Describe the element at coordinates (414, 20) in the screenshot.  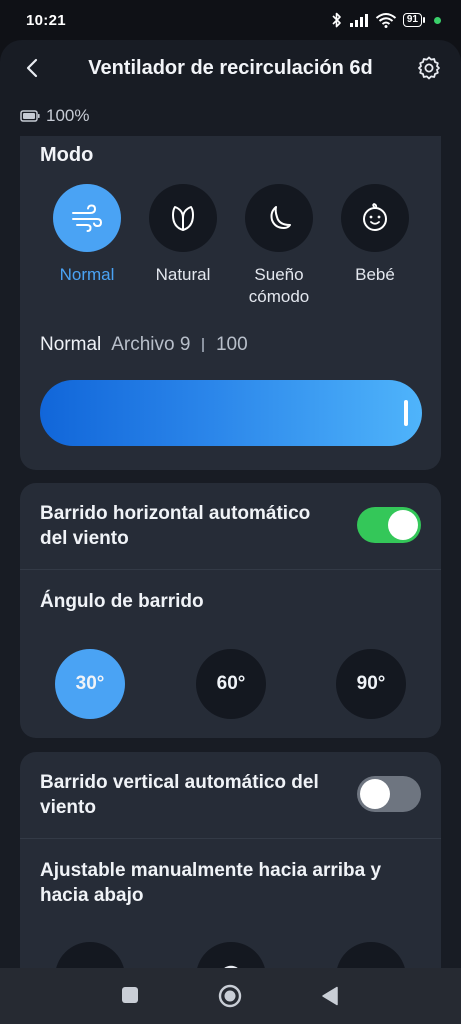
I see `phone-battery-indicator: 91` at that location.